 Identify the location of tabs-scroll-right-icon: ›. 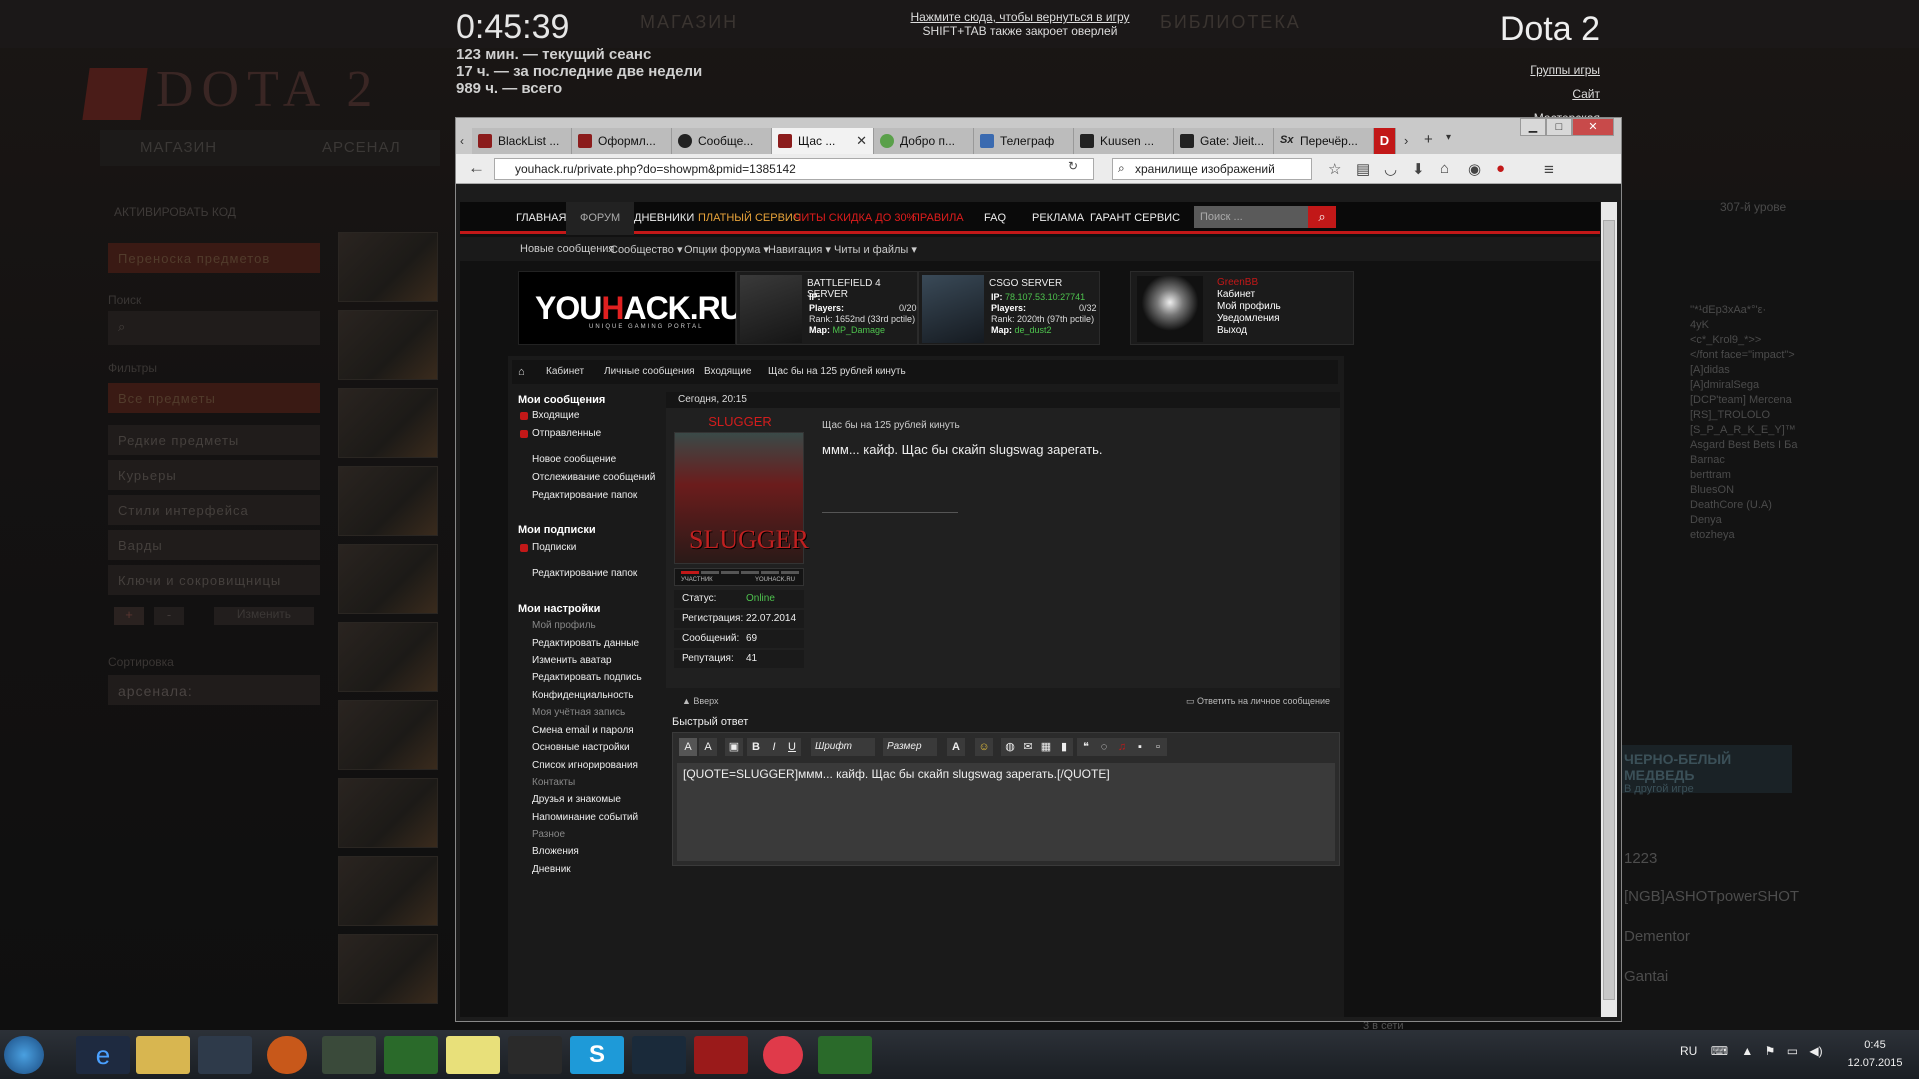
(1406, 140).